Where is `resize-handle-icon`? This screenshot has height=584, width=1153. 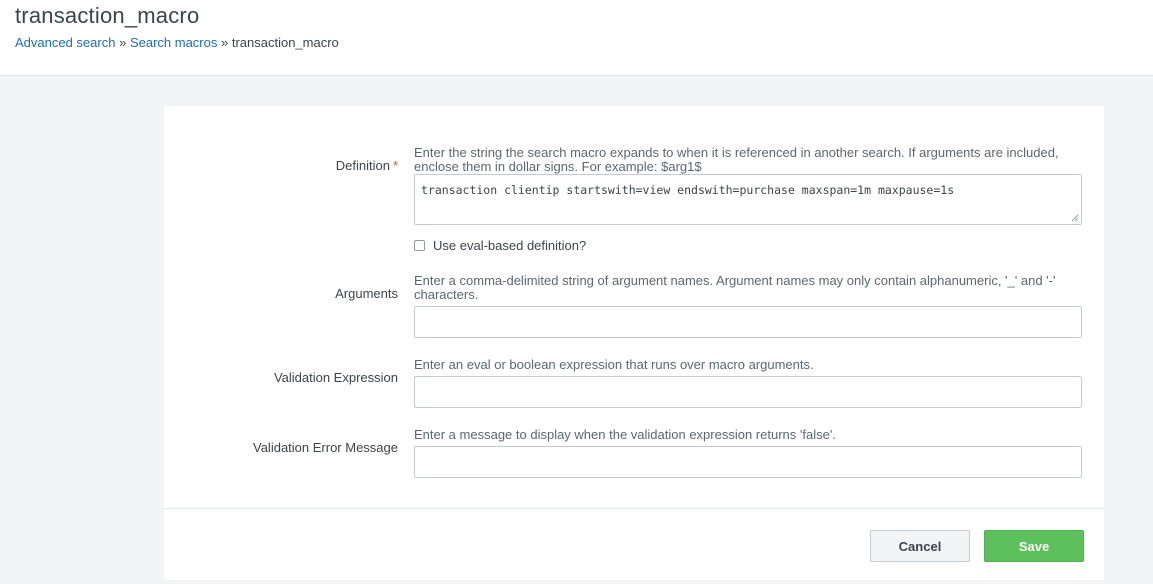 resize-handle-icon is located at coordinates (1075, 218).